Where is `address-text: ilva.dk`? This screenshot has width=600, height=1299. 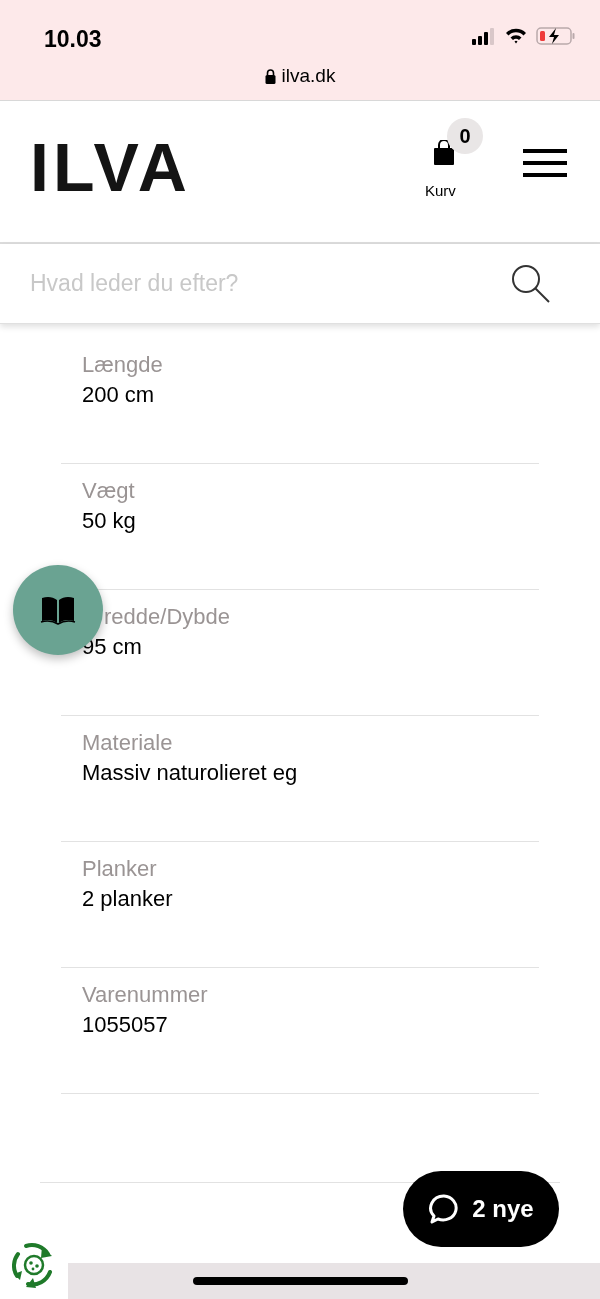
address-text: ilva.dk is located at coordinates (308, 76).